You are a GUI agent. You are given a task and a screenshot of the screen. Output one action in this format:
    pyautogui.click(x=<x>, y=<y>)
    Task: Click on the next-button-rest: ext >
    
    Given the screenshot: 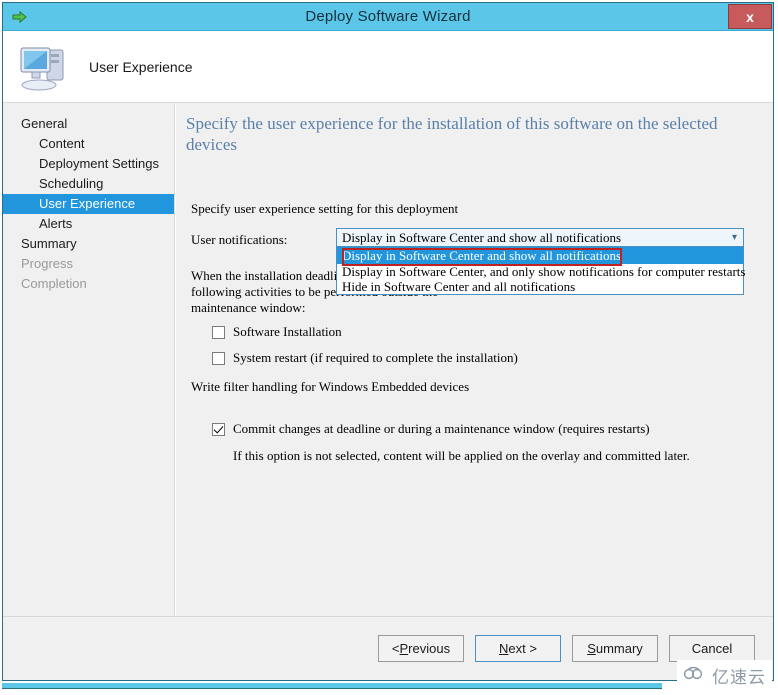 What is the action you would take?
    pyautogui.click(x=522, y=648)
    